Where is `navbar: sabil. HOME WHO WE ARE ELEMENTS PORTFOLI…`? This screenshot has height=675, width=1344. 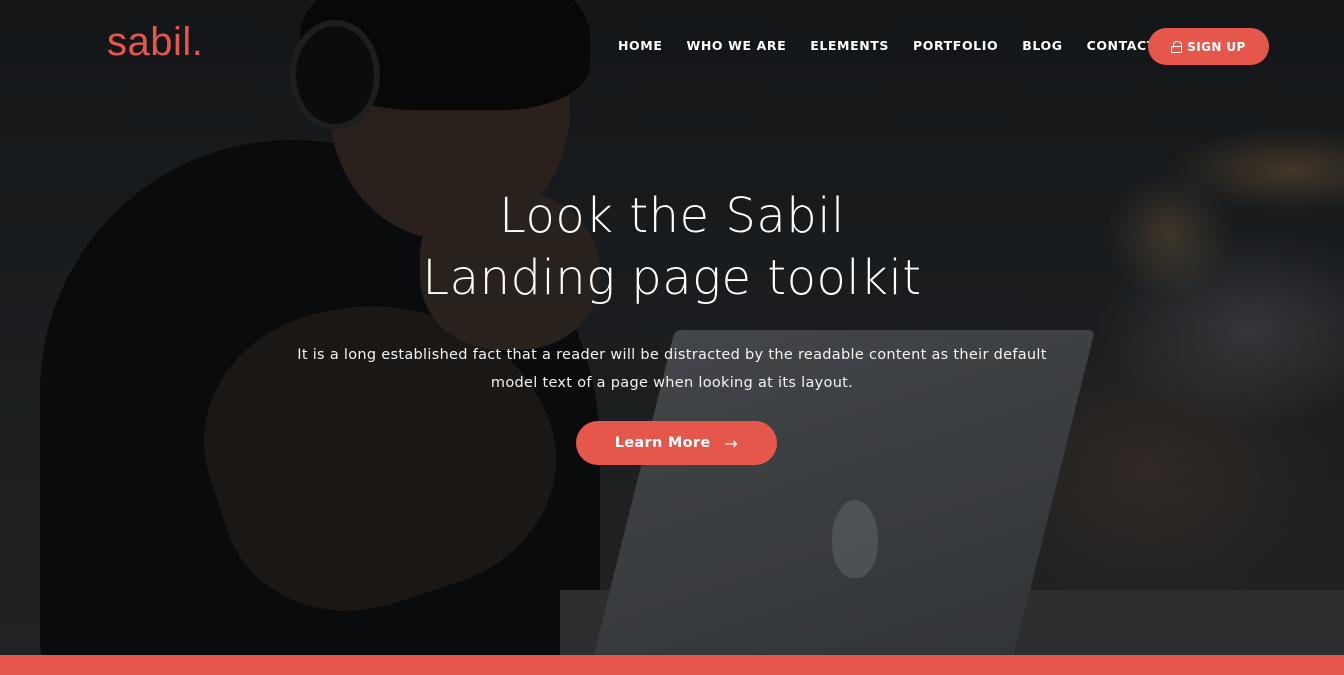
navbar: sabil. HOME WHO WE ARE ELEMENTS PORTFOLI… is located at coordinates (672, 46).